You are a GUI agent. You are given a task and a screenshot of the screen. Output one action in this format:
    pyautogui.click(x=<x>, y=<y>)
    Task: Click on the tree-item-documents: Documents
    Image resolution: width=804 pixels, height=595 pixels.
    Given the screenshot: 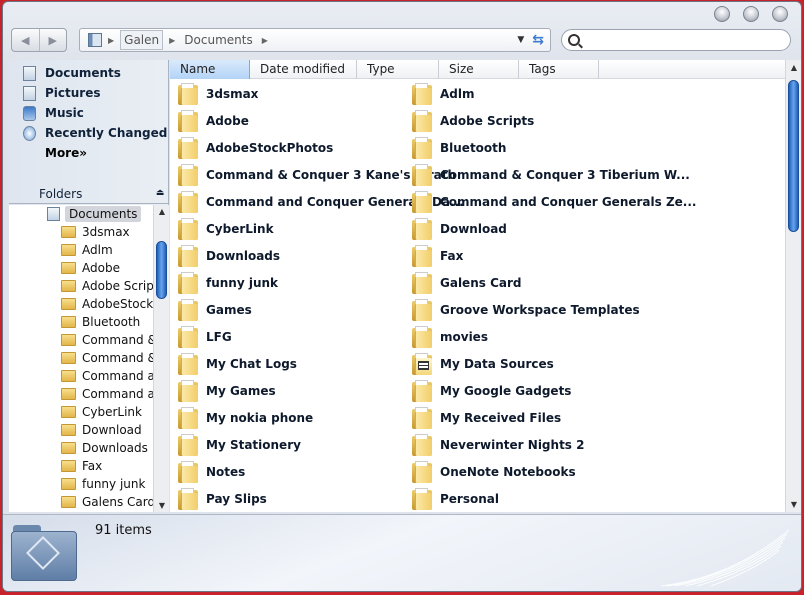 What is the action you would take?
    pyautogui.click(x=89, y=214)
    